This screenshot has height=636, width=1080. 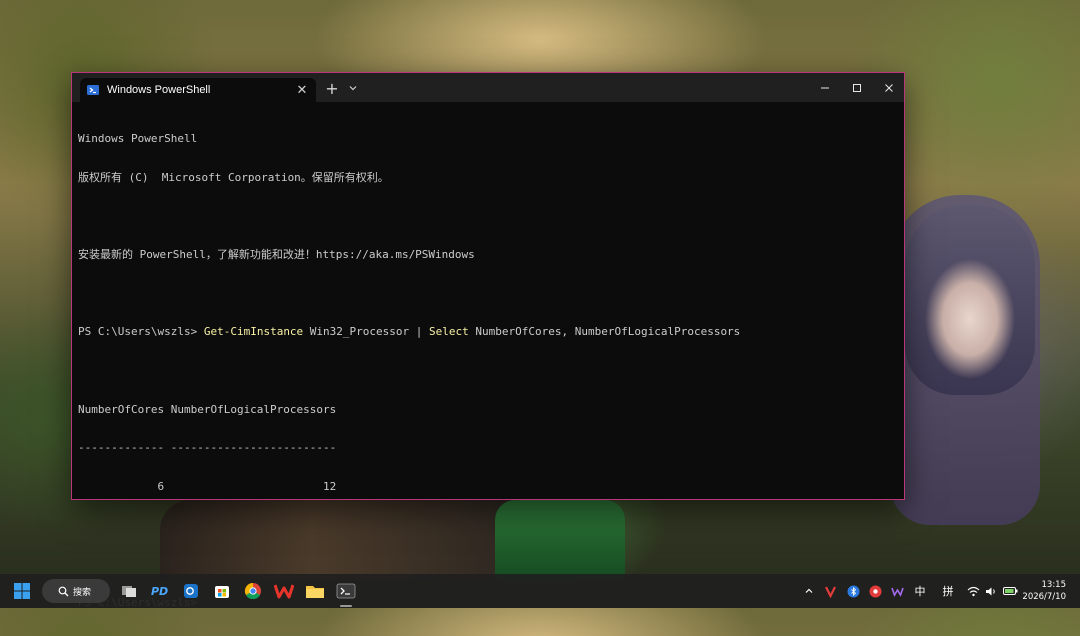 I want to click on outlook-icon, so click(x=191, y=591).